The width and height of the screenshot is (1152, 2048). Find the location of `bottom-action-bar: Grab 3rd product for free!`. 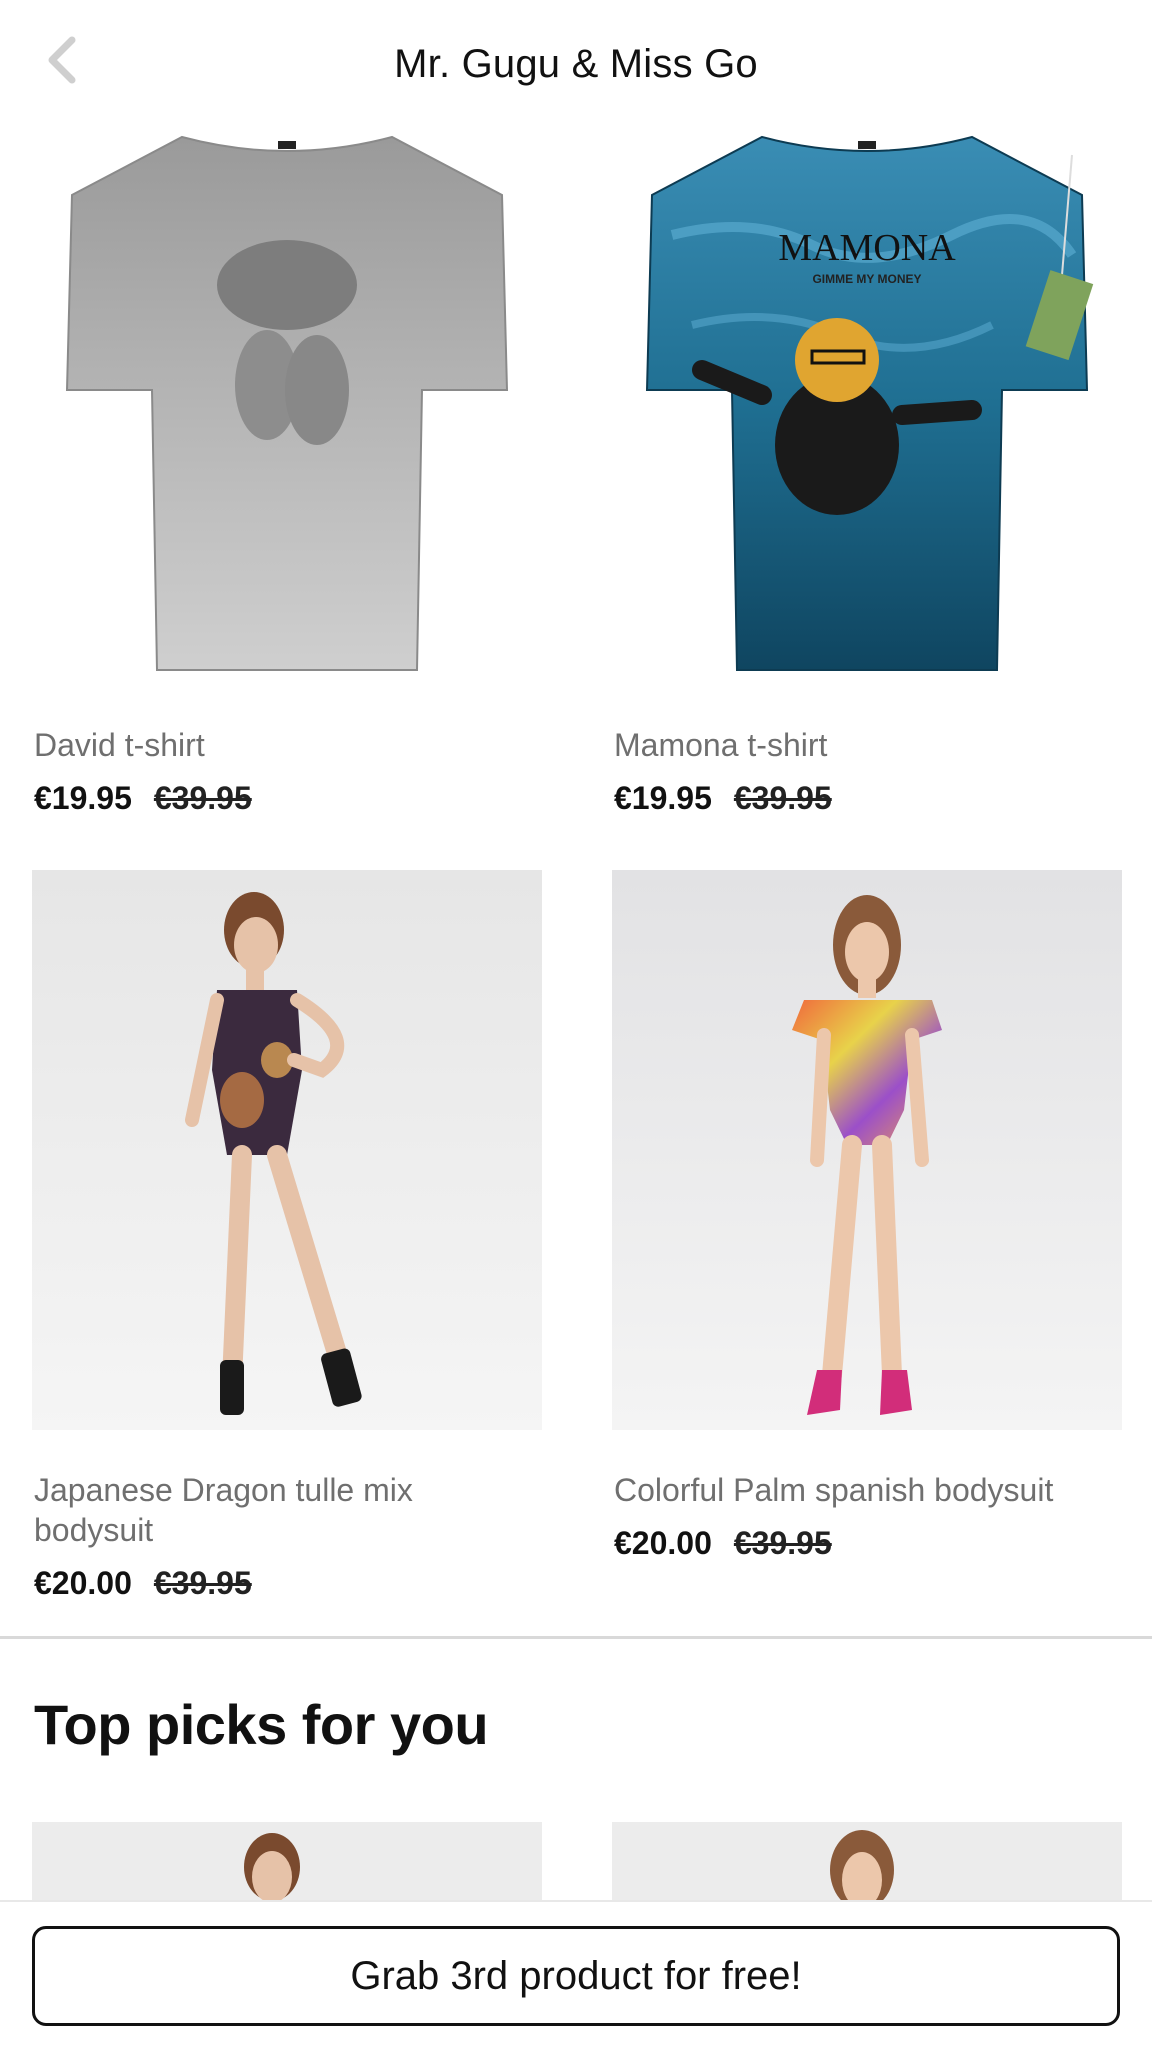

bottom-action-bar: Grab 3rd product for free! is located at coordinates (576, 1974).